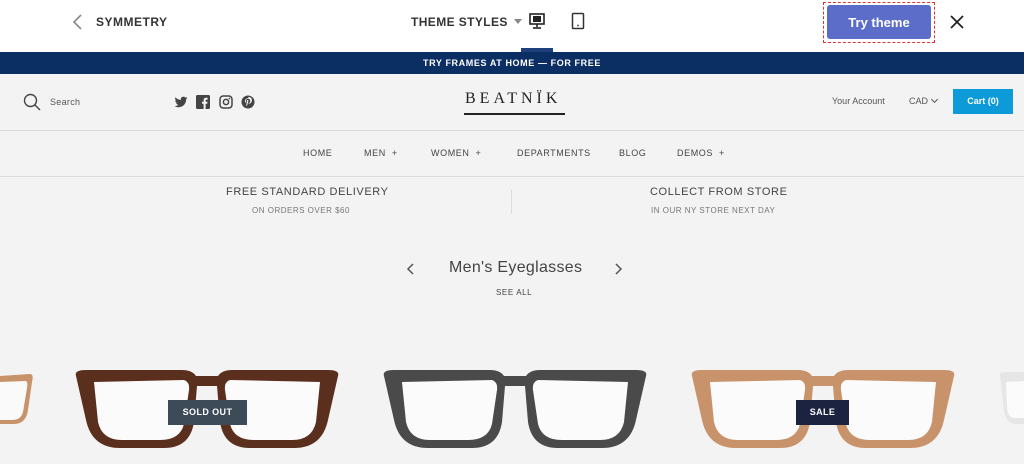 The width and height of the screenshot is (1024, 464). I want to click on nav-item-demos: DEMOS +, so click(701, 153).